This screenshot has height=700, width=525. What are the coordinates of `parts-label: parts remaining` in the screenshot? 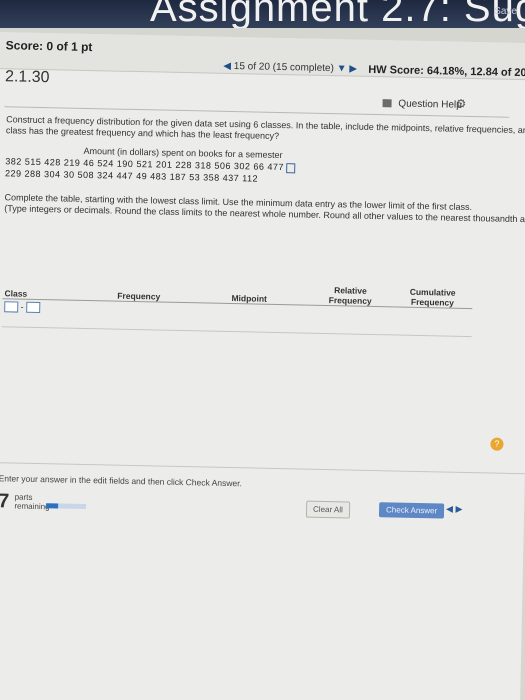 It's located at (32, 502).